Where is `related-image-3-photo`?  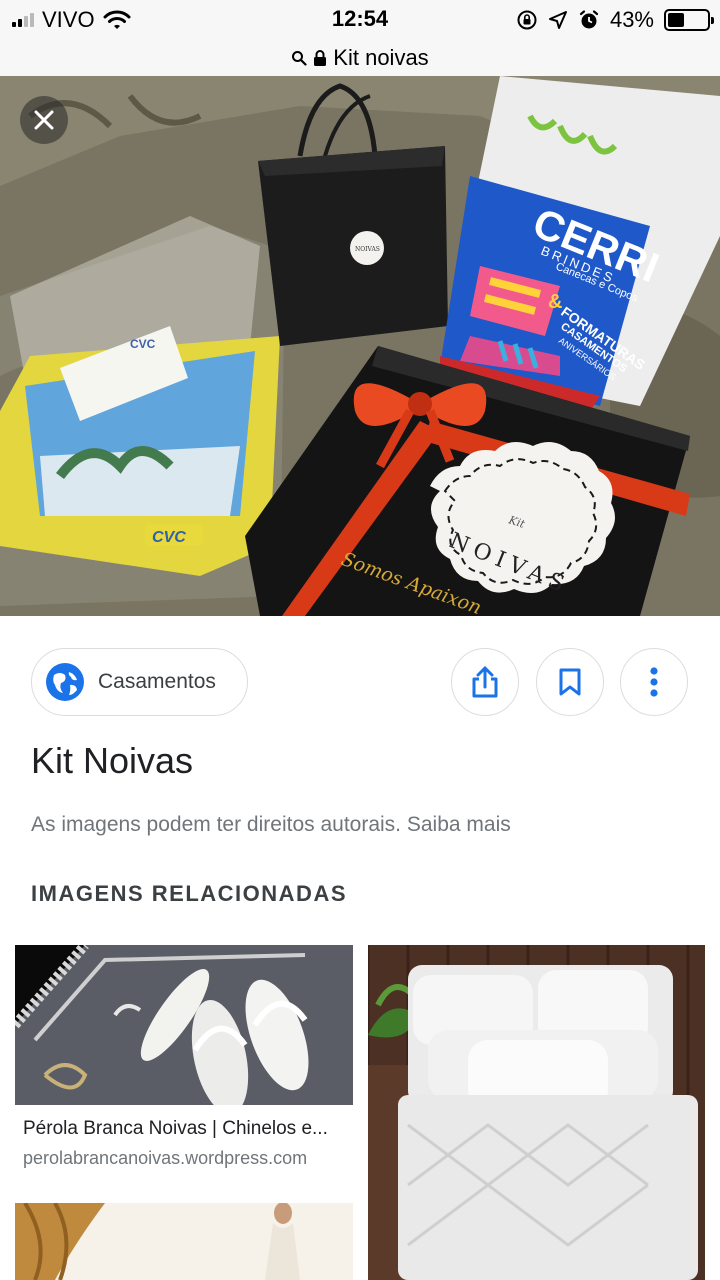
related-image-3-photo is located at coordinates (184, 1241).